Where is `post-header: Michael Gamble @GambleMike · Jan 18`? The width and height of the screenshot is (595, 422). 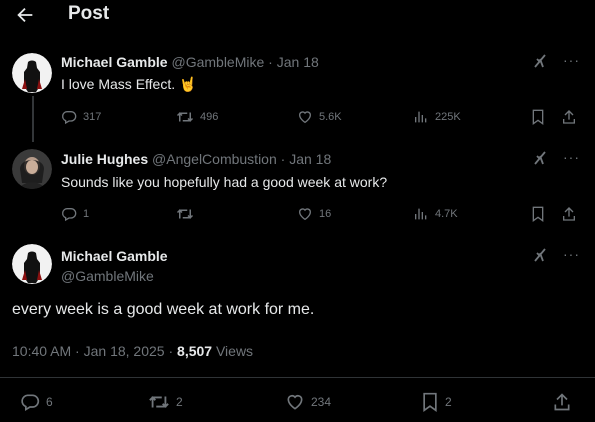
post-header: Michael Gamble @GambleMike · Jan 18 is located at coordinates (190, 62).